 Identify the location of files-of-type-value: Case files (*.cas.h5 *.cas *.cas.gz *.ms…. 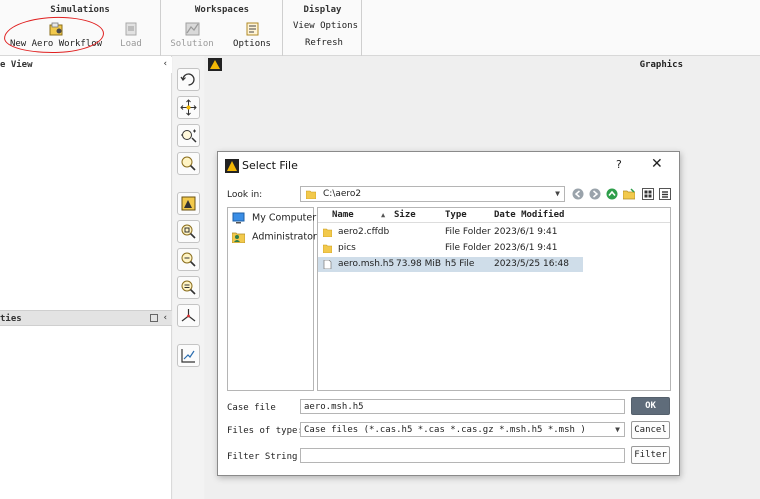
(445, 430).